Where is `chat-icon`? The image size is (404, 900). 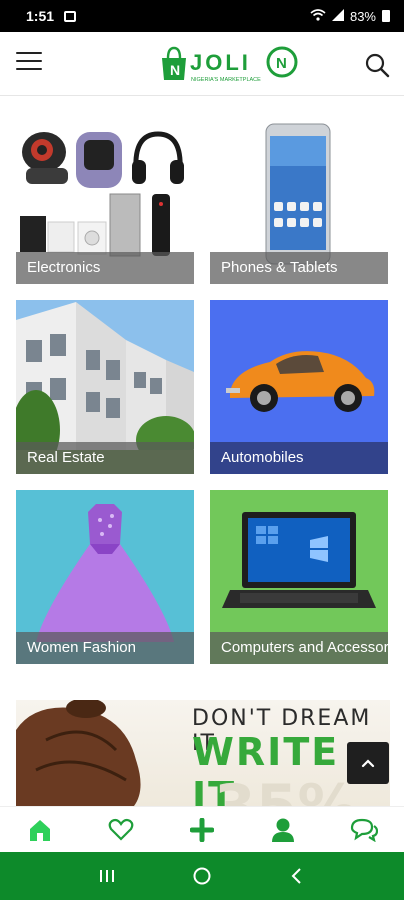 chat-icon is located at coordinates (364, 830).